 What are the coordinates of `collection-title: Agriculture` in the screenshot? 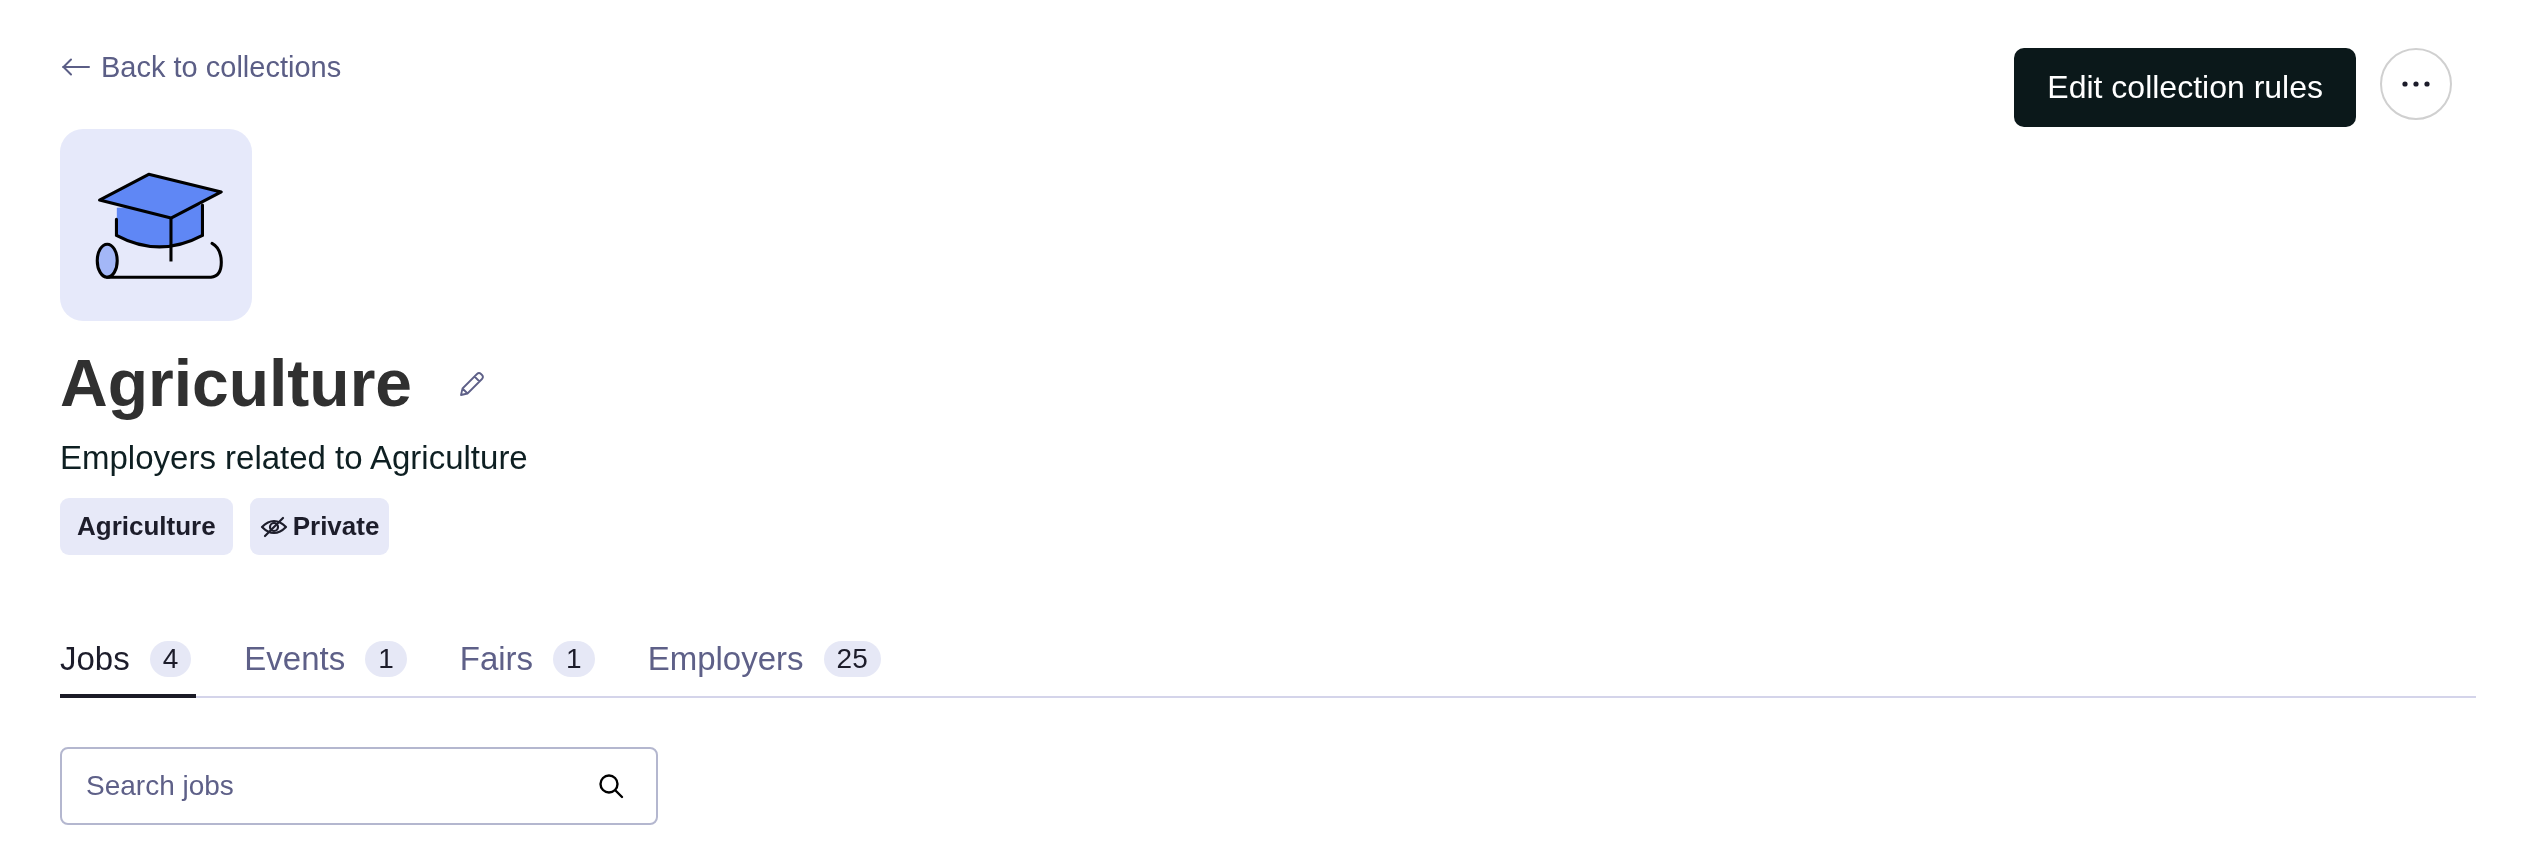 It's located at (236, 383).